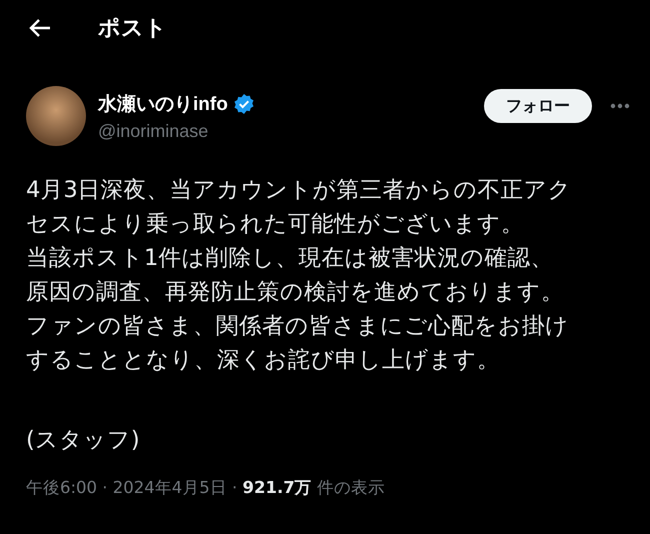 The height and width of the screenshot is (534, 650). What do you see at coordinates (83, 440) in the screenshot?
I see `signature-text: (スタッフ)` at bounding box center [83, 440].